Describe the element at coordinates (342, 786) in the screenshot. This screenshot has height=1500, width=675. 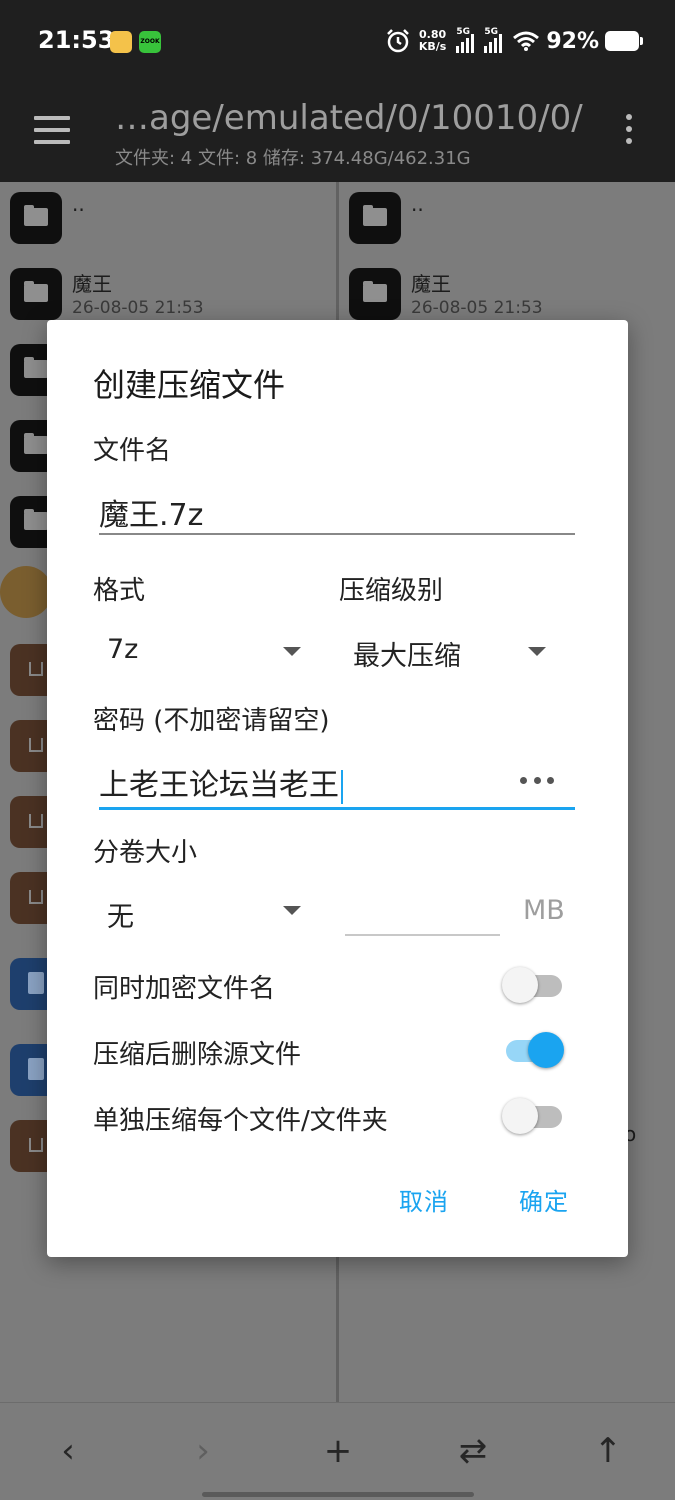
I see `text-cursor` at that location.